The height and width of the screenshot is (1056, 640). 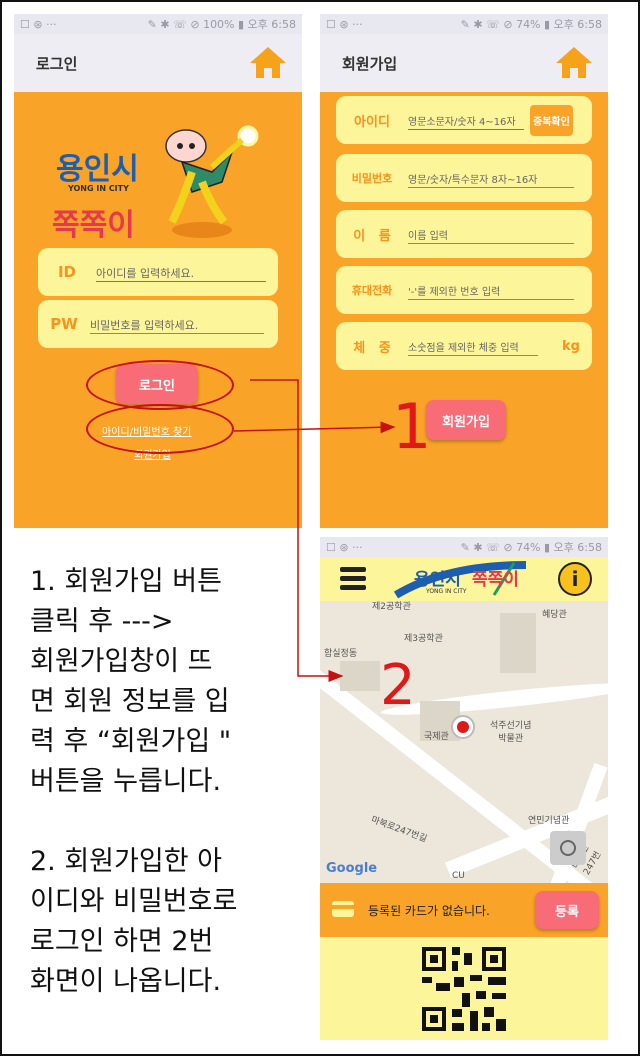 I want to click on map-logo: 용인시 쪽쪽이 YONG IN CITY, so click(x=461, y=579).